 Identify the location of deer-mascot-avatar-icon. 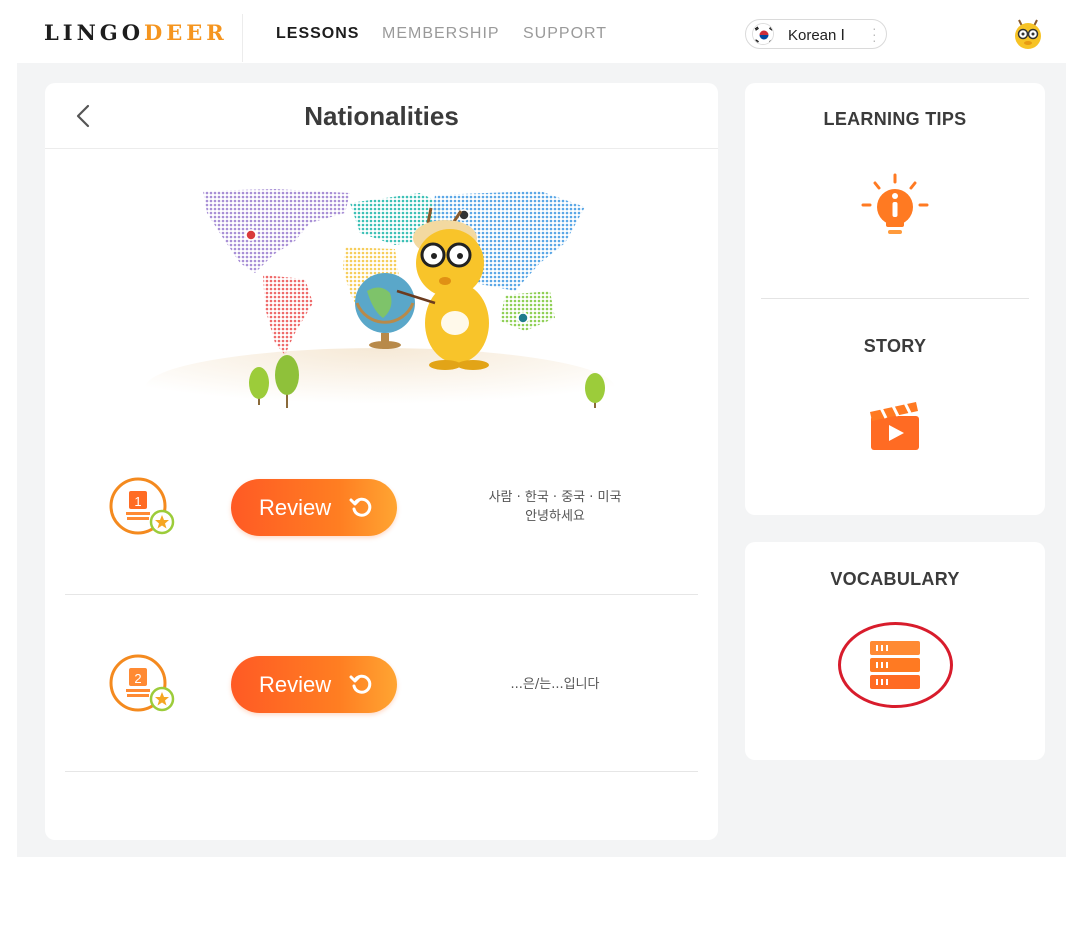
(1028, 34).